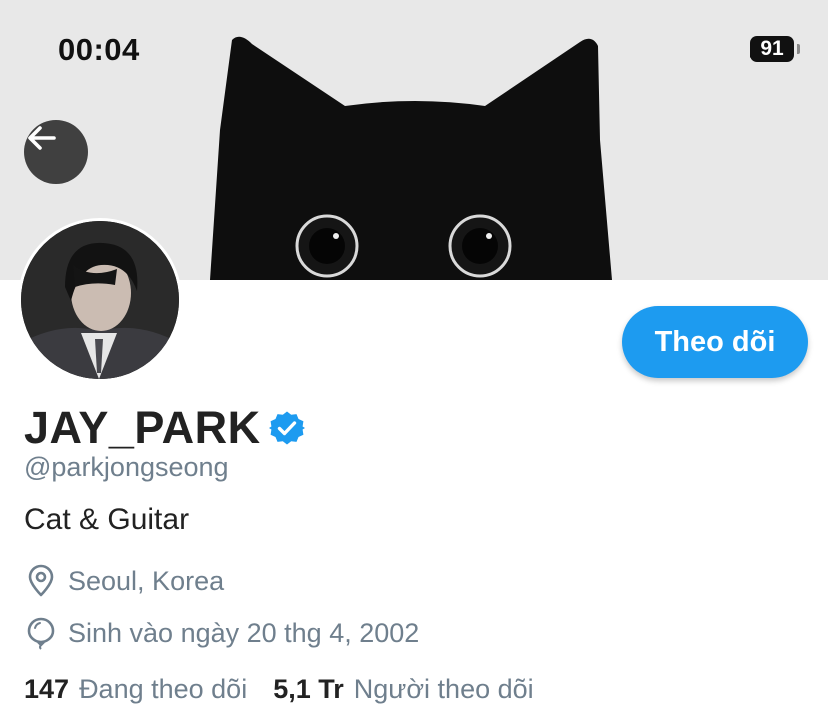 The width and height of the screenshot is (828, 721). Describe the element at coordinates (715, 342) in the screenshot. I see `follow-button: Theo dõi` at that location.